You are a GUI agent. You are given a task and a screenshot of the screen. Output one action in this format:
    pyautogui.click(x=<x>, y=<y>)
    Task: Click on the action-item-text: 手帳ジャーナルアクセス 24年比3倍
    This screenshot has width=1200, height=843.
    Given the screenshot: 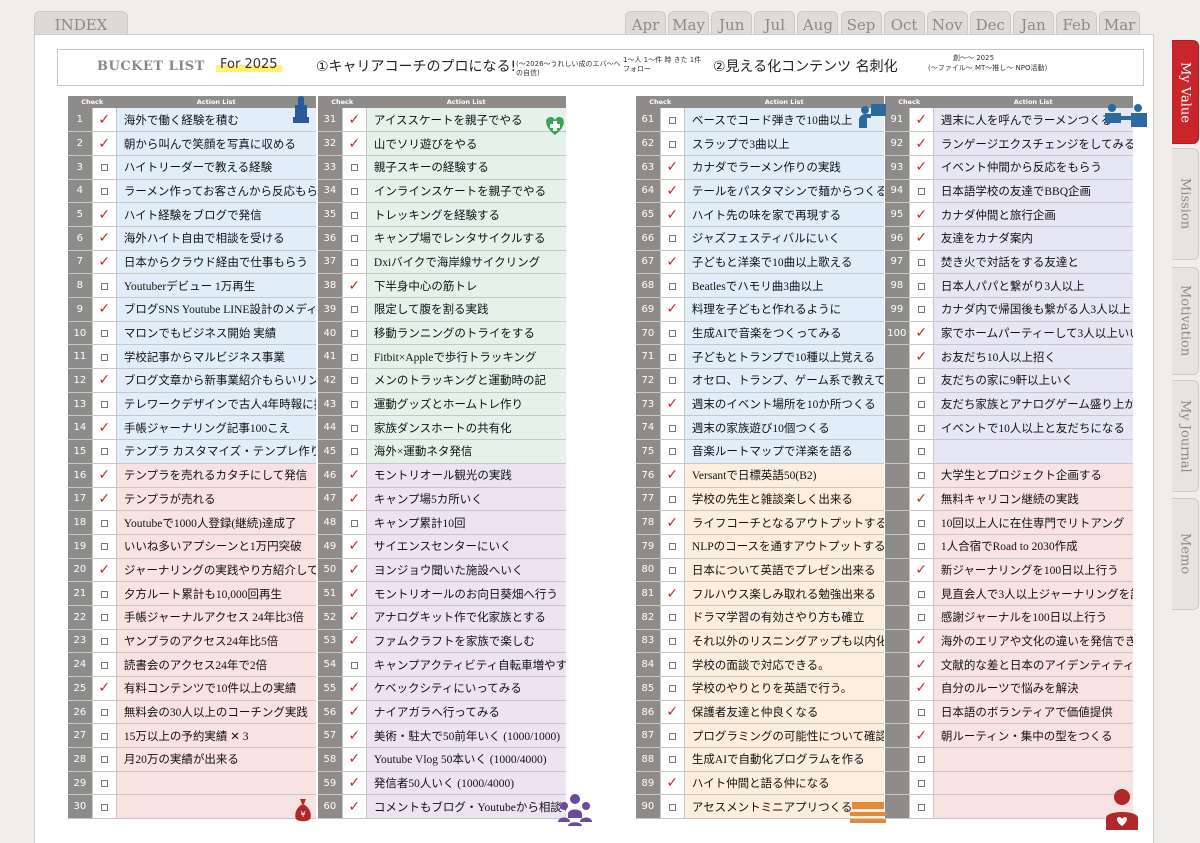 What is the action you would take?
    pyautogui.click(x=216, y=617)
    